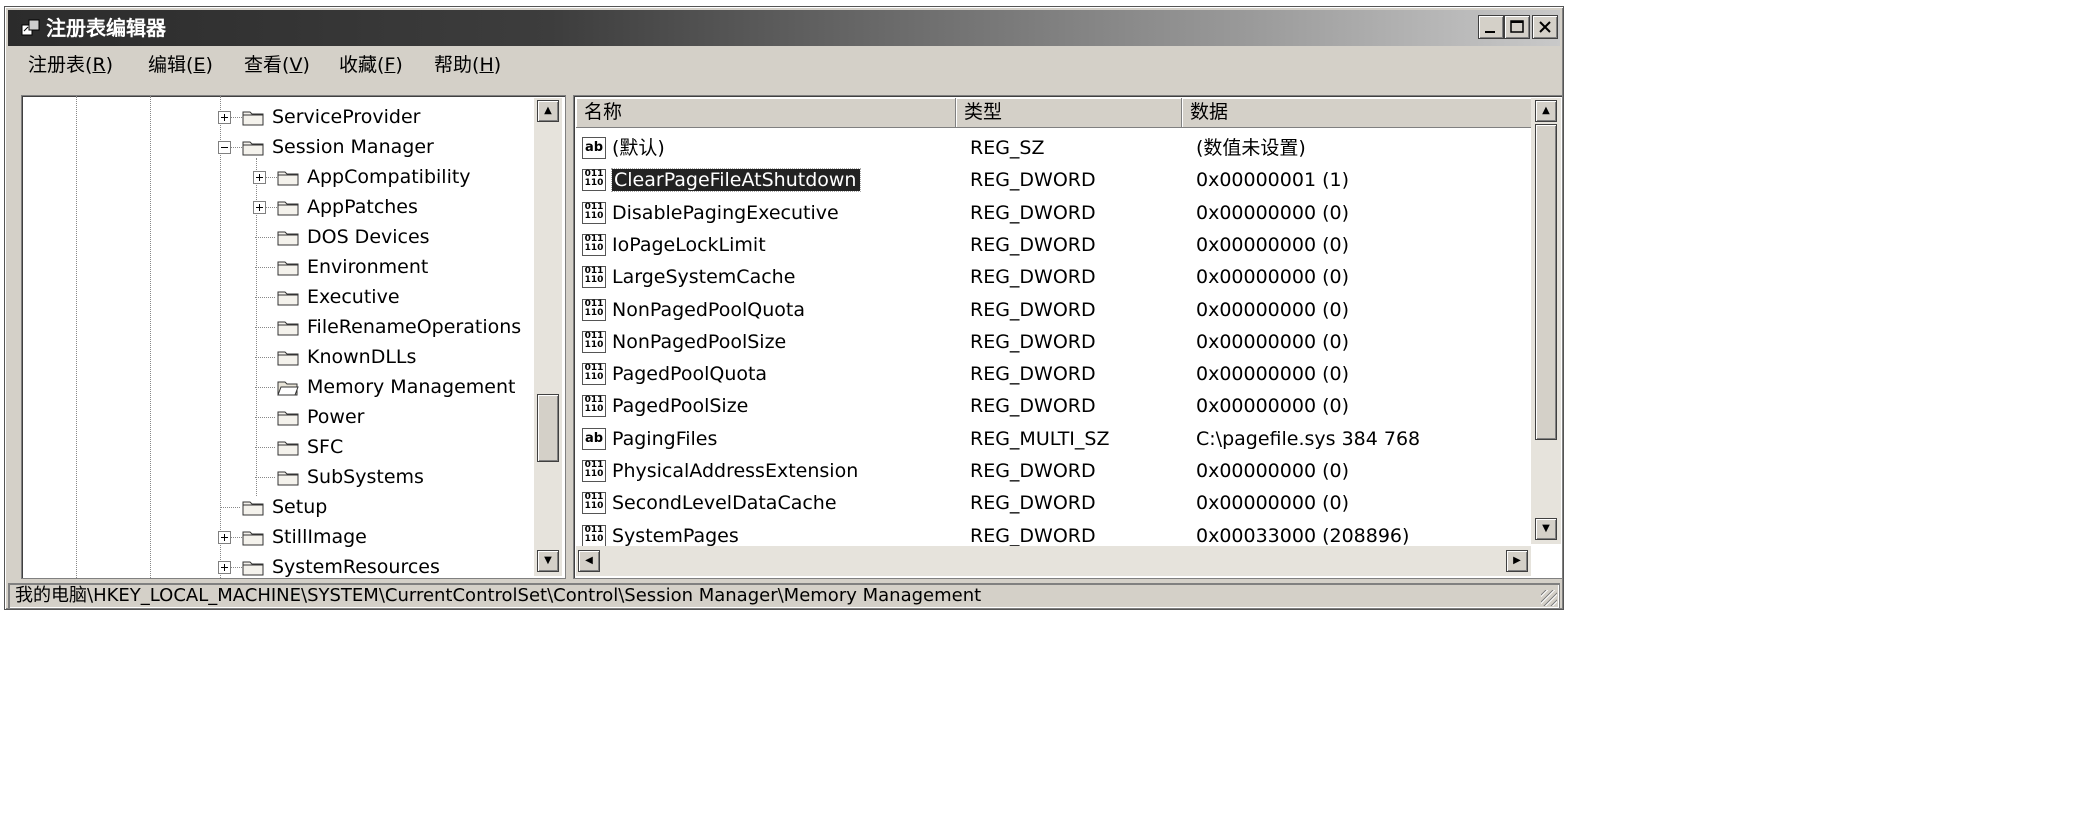 The width and height of the screenshot is (2083, 815). I want to click on value-row: ab (默认) REG_SZ (数值未设置), so click(1051, 148).